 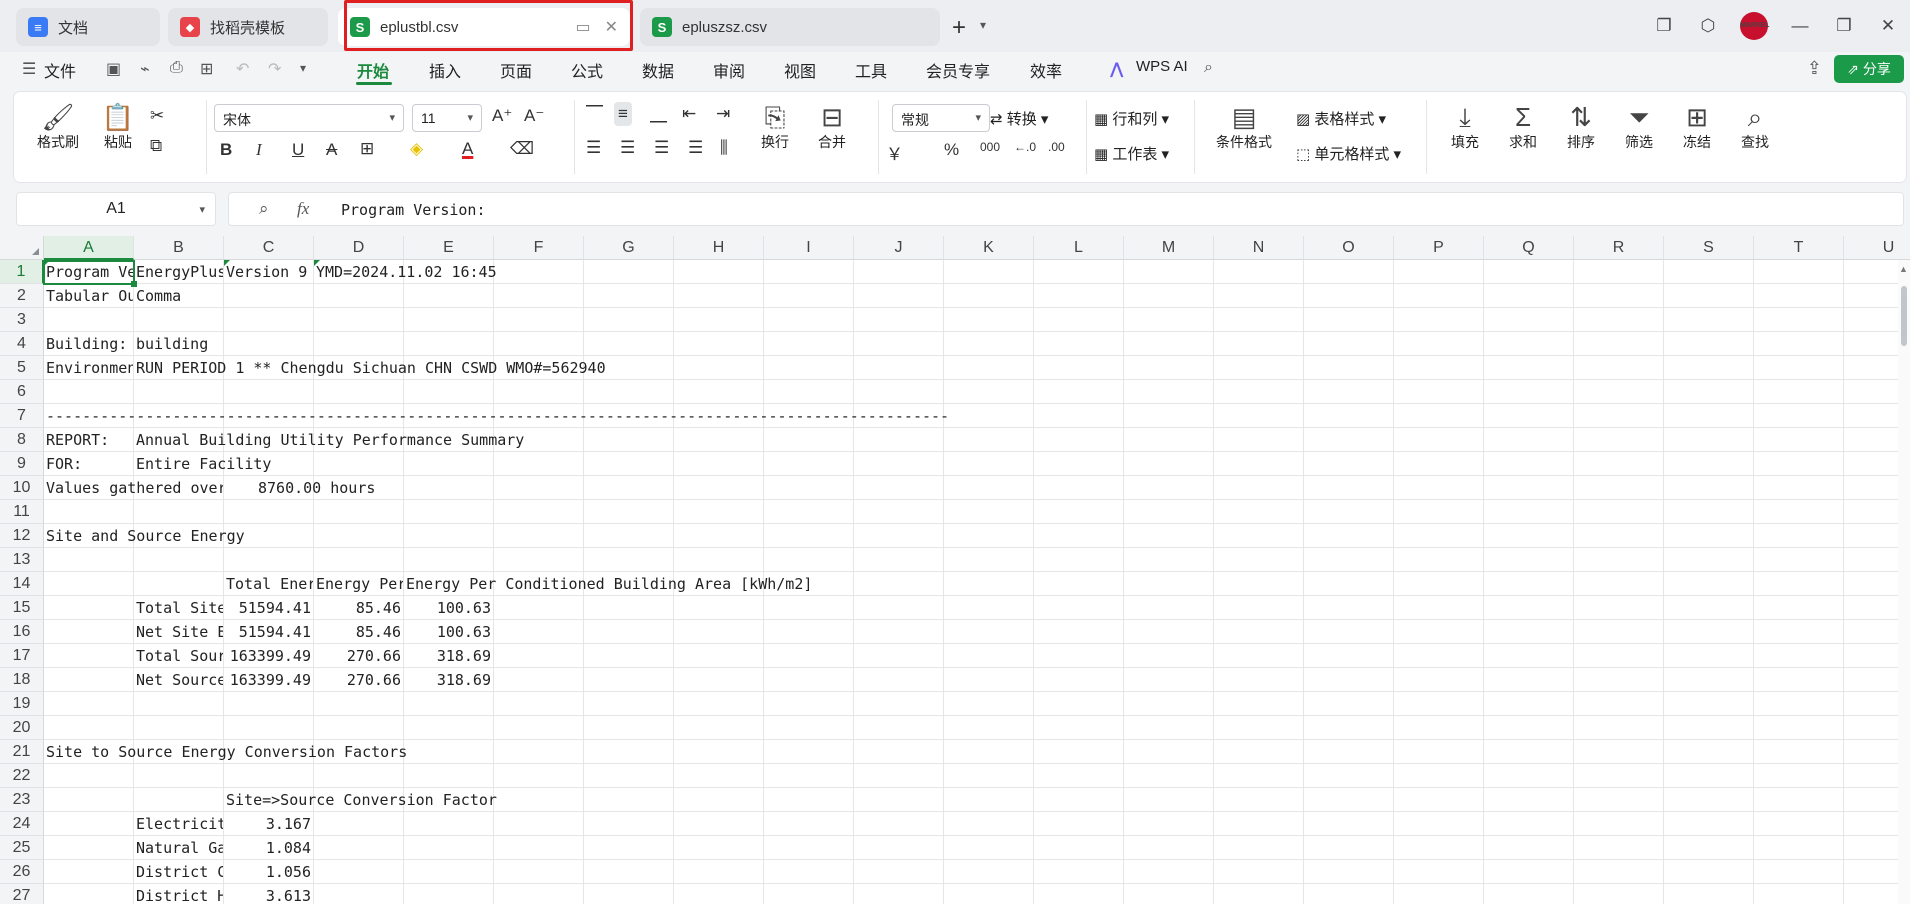 What do you see at coordinates (988, 344) in the screenshot?
I see `cell-B4: building` at bounding box center [988, 344].